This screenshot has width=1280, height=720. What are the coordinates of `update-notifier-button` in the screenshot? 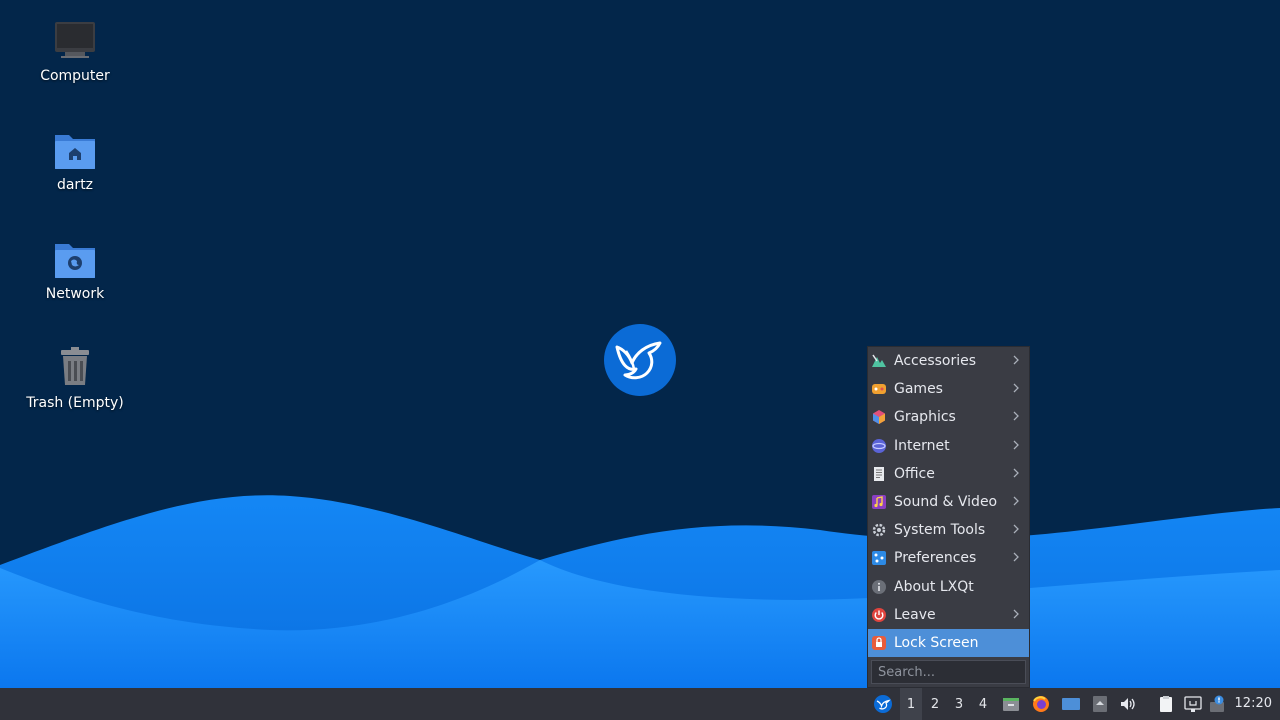 It's located at (1218, 704).